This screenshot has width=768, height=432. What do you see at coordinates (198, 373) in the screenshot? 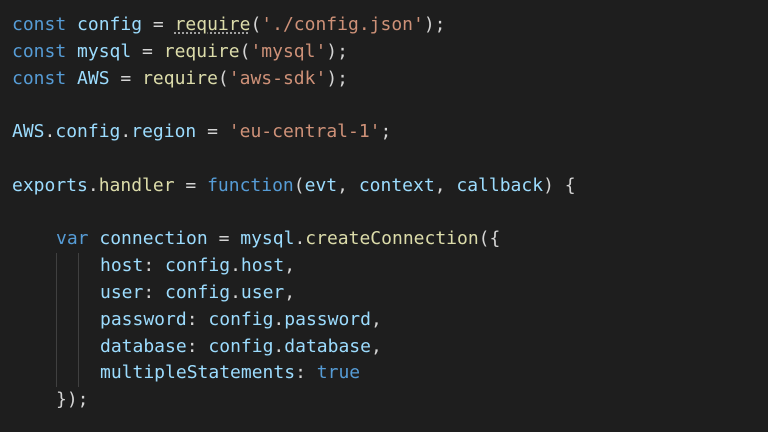
I see `object-key: multipleStatements` at bounding box center [198, 373].